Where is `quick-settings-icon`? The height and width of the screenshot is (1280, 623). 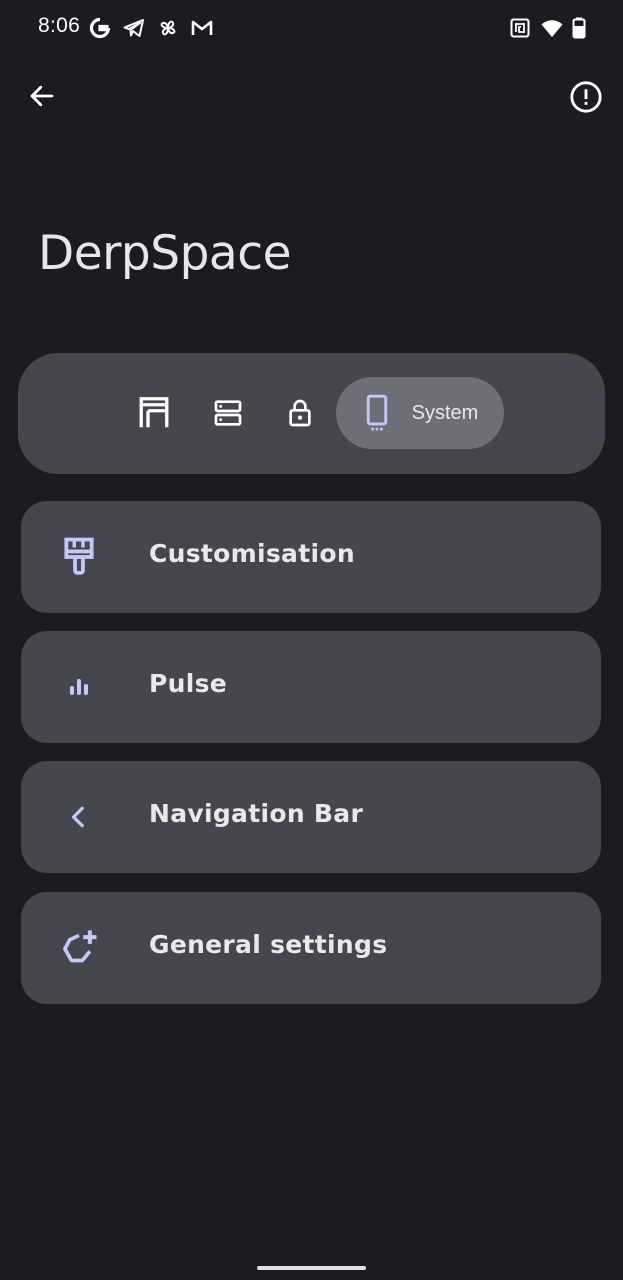
quick-settings-icon is located at coordinates (228, 413).